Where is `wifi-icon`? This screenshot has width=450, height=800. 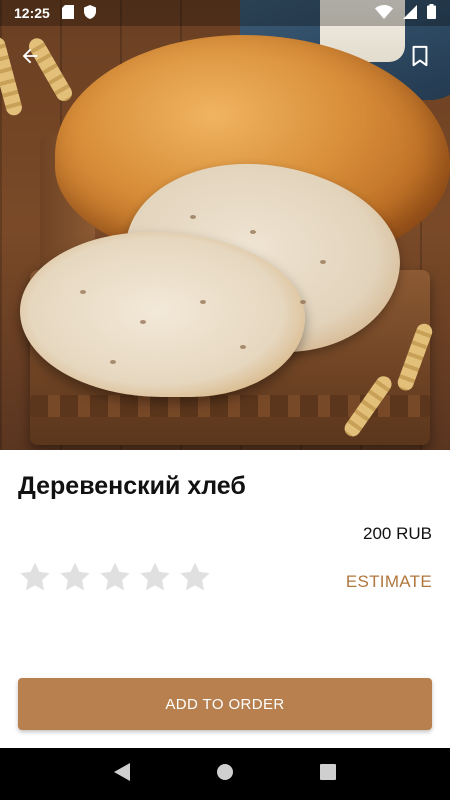
wifi-icon is located at coordinates (384, 13).